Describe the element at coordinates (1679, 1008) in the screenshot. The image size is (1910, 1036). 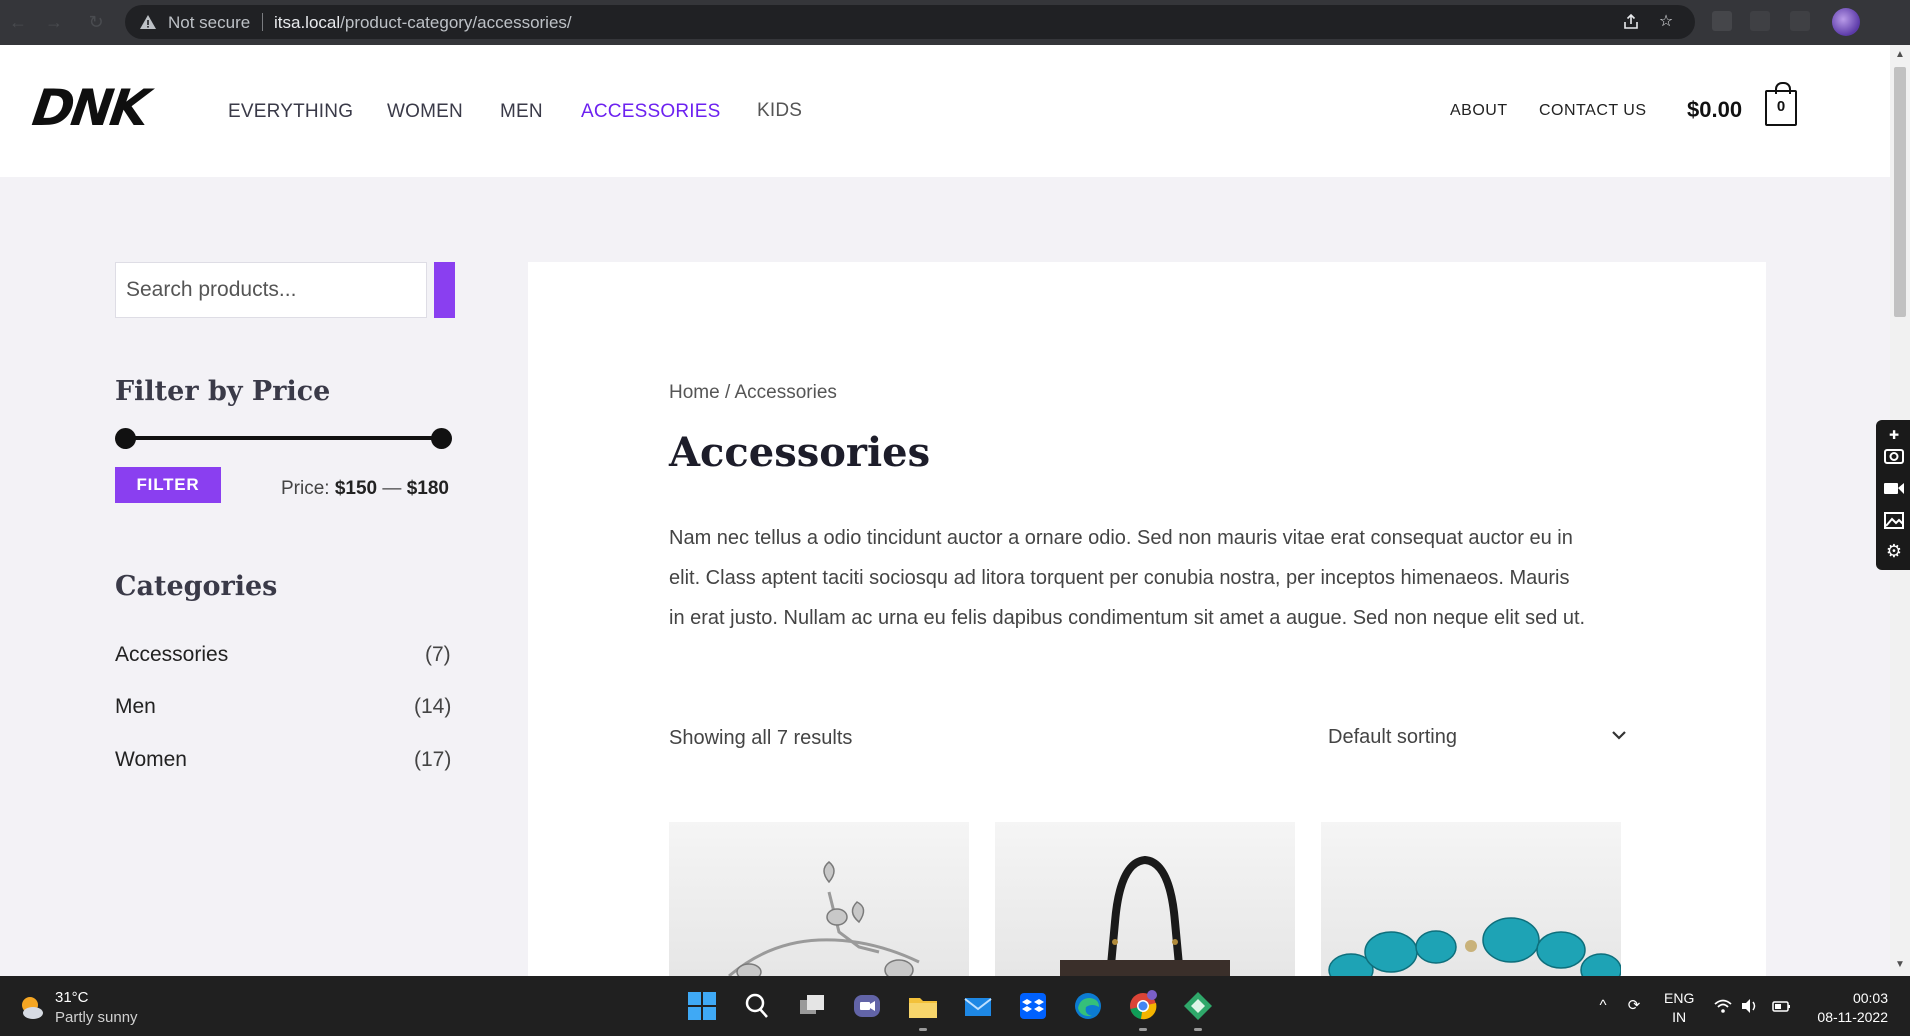
I see `input-language: ENG IN` at that location.